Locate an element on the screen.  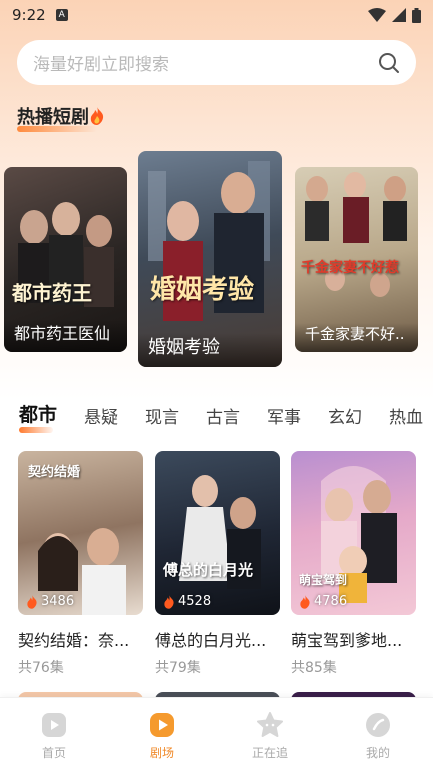
drama-card-2: 傅总的白月光 4528 傅总的白月光... 共79集 is located at coordinates (217, 564).